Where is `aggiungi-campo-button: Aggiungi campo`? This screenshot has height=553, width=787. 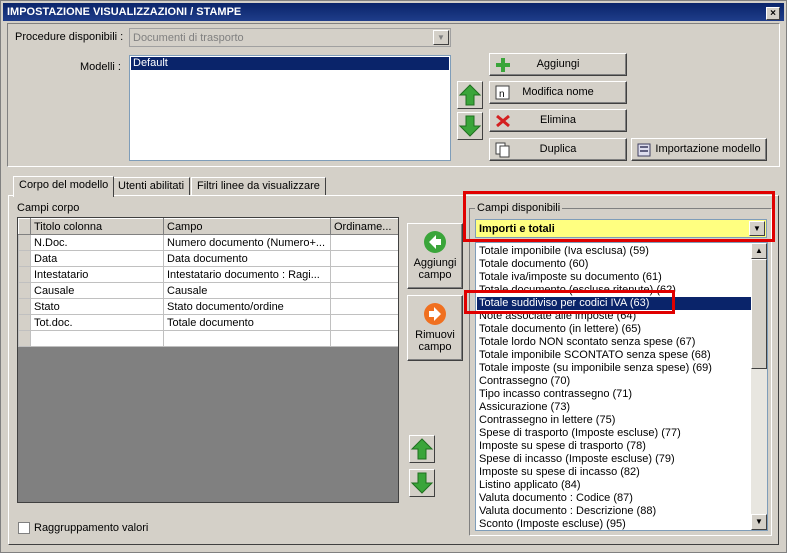 aggiungi-campo-button: Aggiungi campo is located at coordinates (435, 256).